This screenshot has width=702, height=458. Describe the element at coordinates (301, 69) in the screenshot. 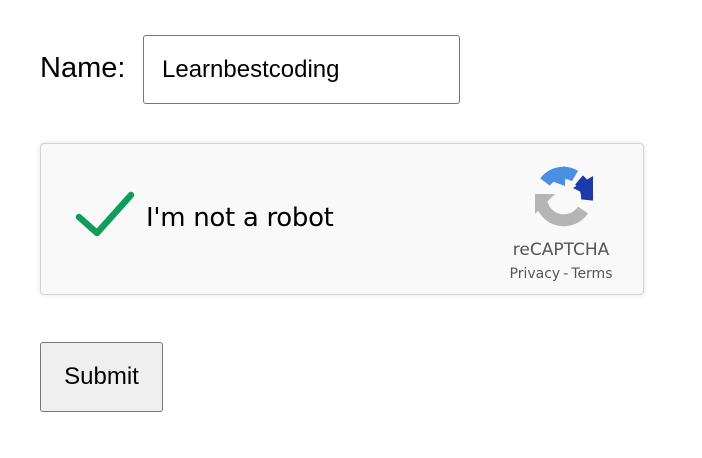

I see `name-input` at that location.